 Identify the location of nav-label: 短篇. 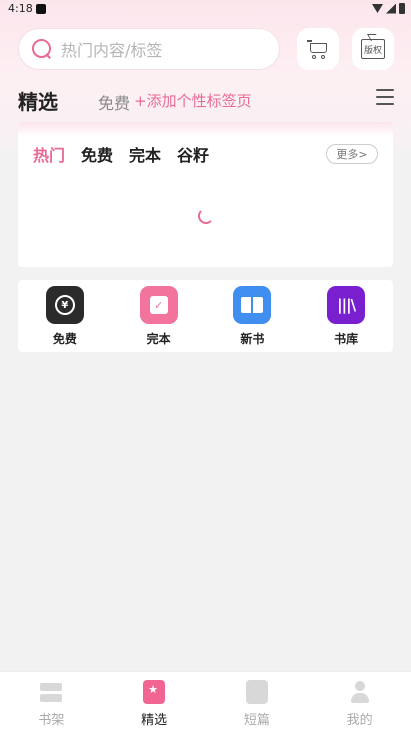
(256, 720).